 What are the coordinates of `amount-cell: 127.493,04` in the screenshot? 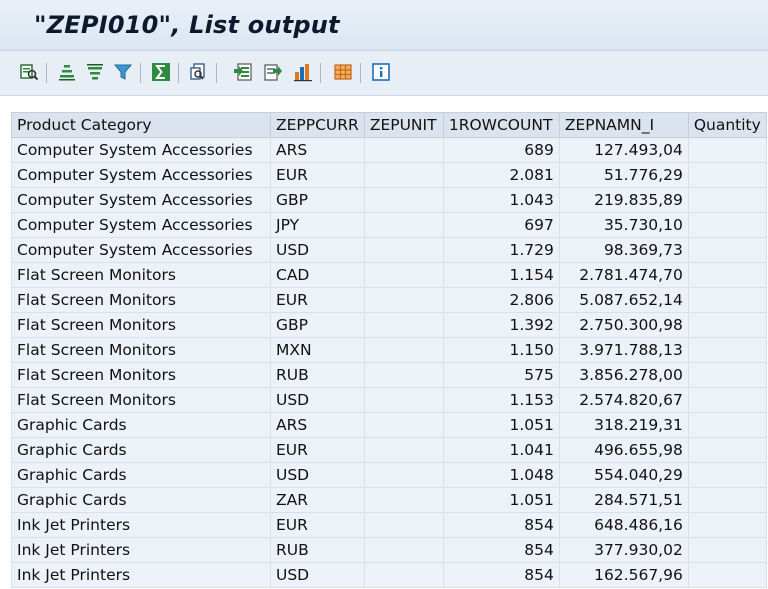 It's located at (623, 150).